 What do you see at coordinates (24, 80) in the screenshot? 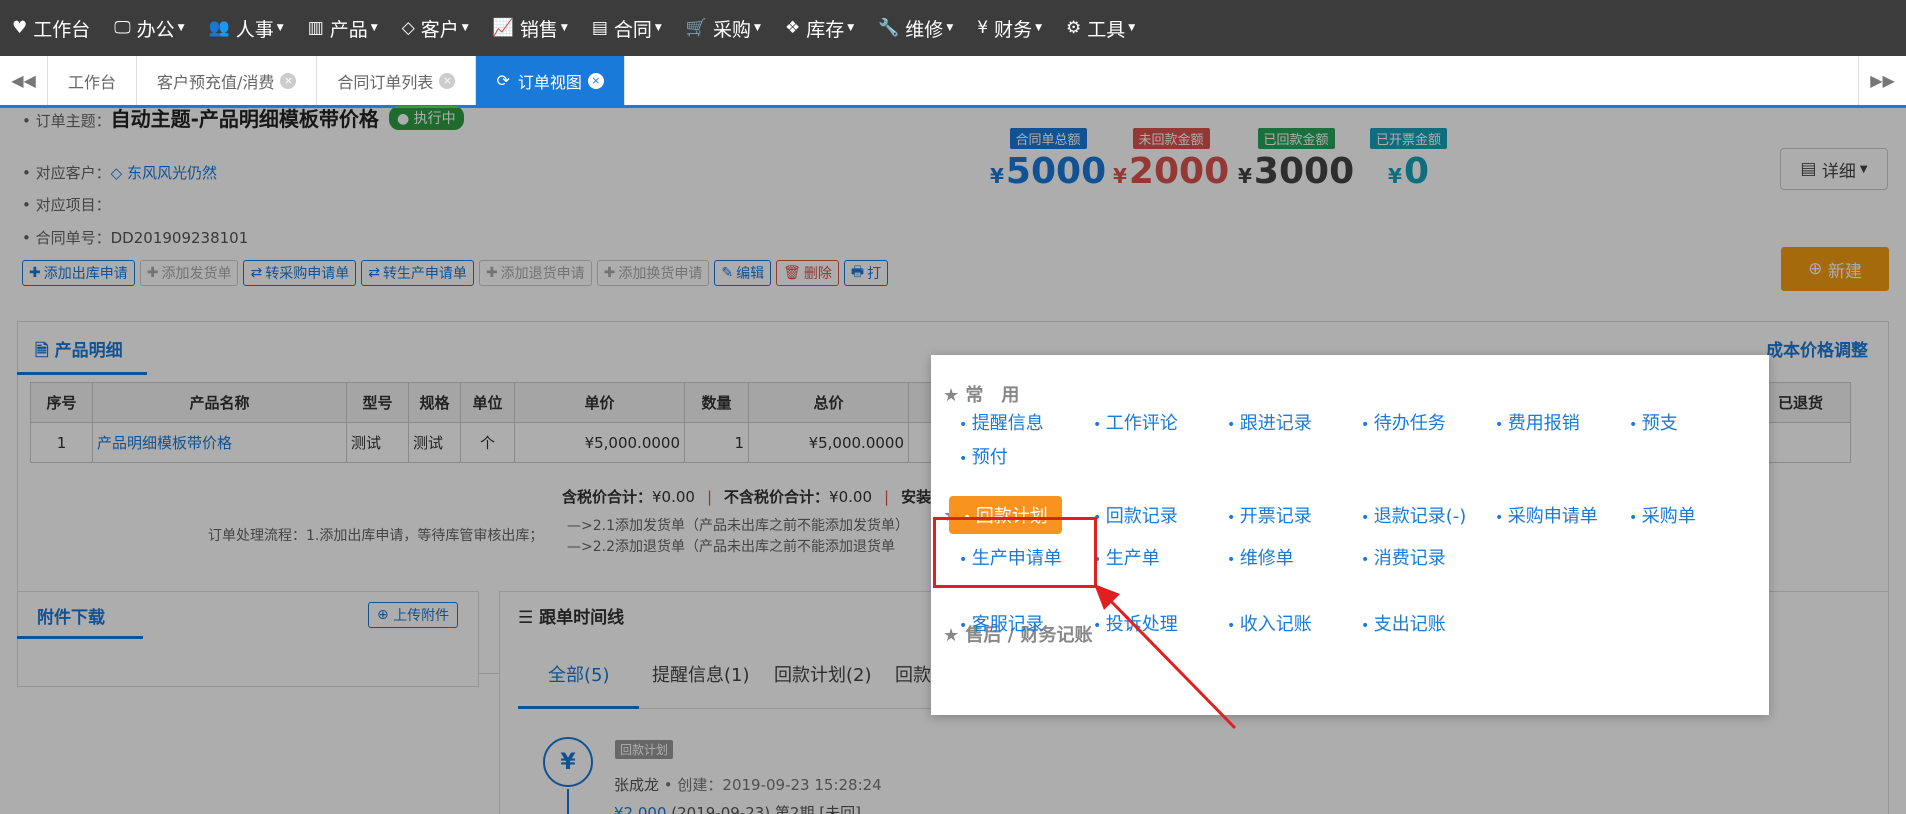
I see `tab-scroll-left-icon: ◀◀` at bounding box center [24, 80].